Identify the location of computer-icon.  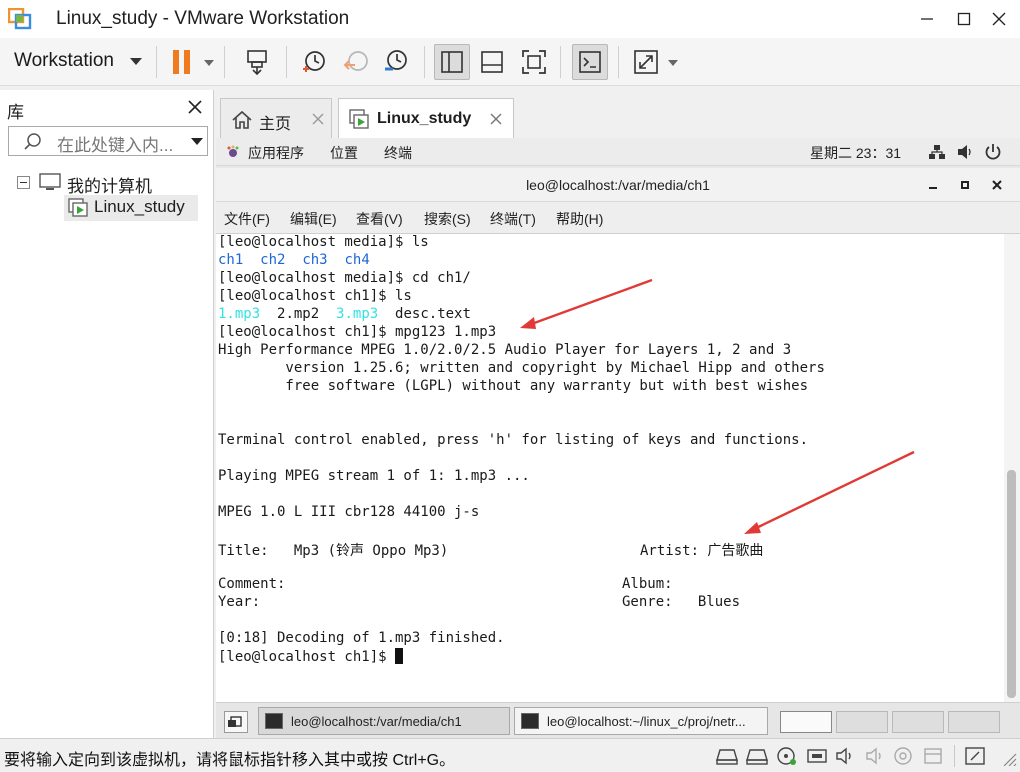
(50, 181).